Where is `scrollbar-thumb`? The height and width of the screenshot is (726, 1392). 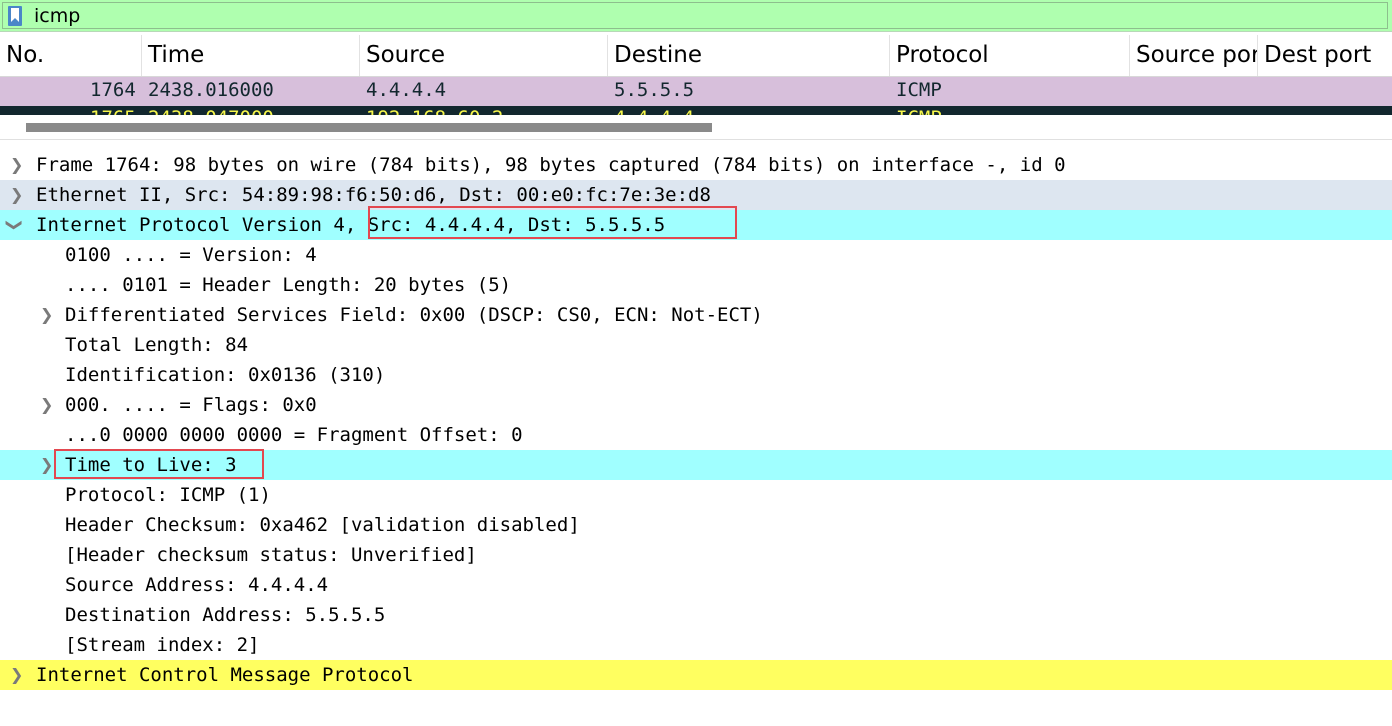
scrollbar-thumb is located at coordinates (369, 127).